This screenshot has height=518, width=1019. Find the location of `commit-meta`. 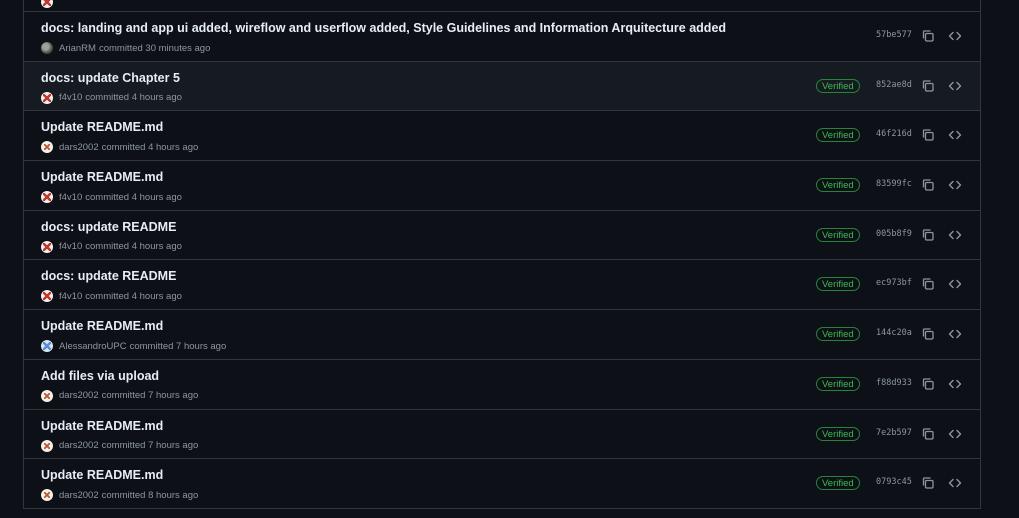

commit-meta is located at coordinates (50, 4).